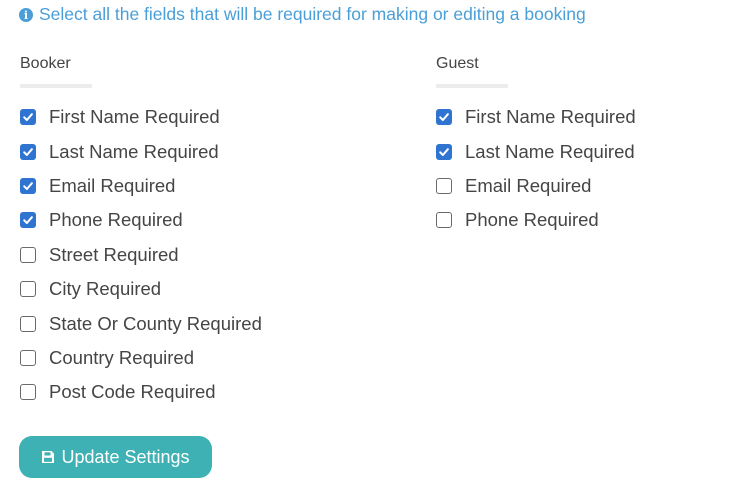 This screenshot has height=489, width=752. I want to click on booker-state-checkbox, so click(28, 323).